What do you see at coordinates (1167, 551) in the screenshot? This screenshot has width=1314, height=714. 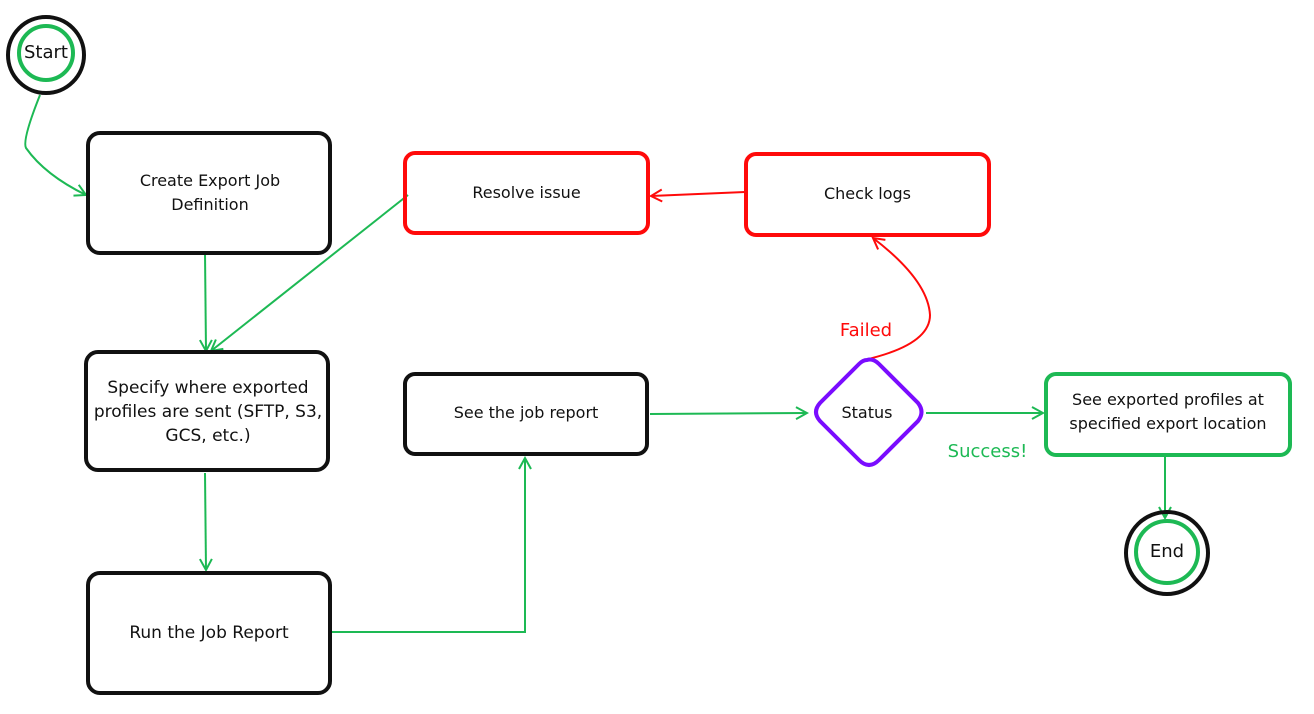 I see `end-label: End` at bounding box center [1167, 551].